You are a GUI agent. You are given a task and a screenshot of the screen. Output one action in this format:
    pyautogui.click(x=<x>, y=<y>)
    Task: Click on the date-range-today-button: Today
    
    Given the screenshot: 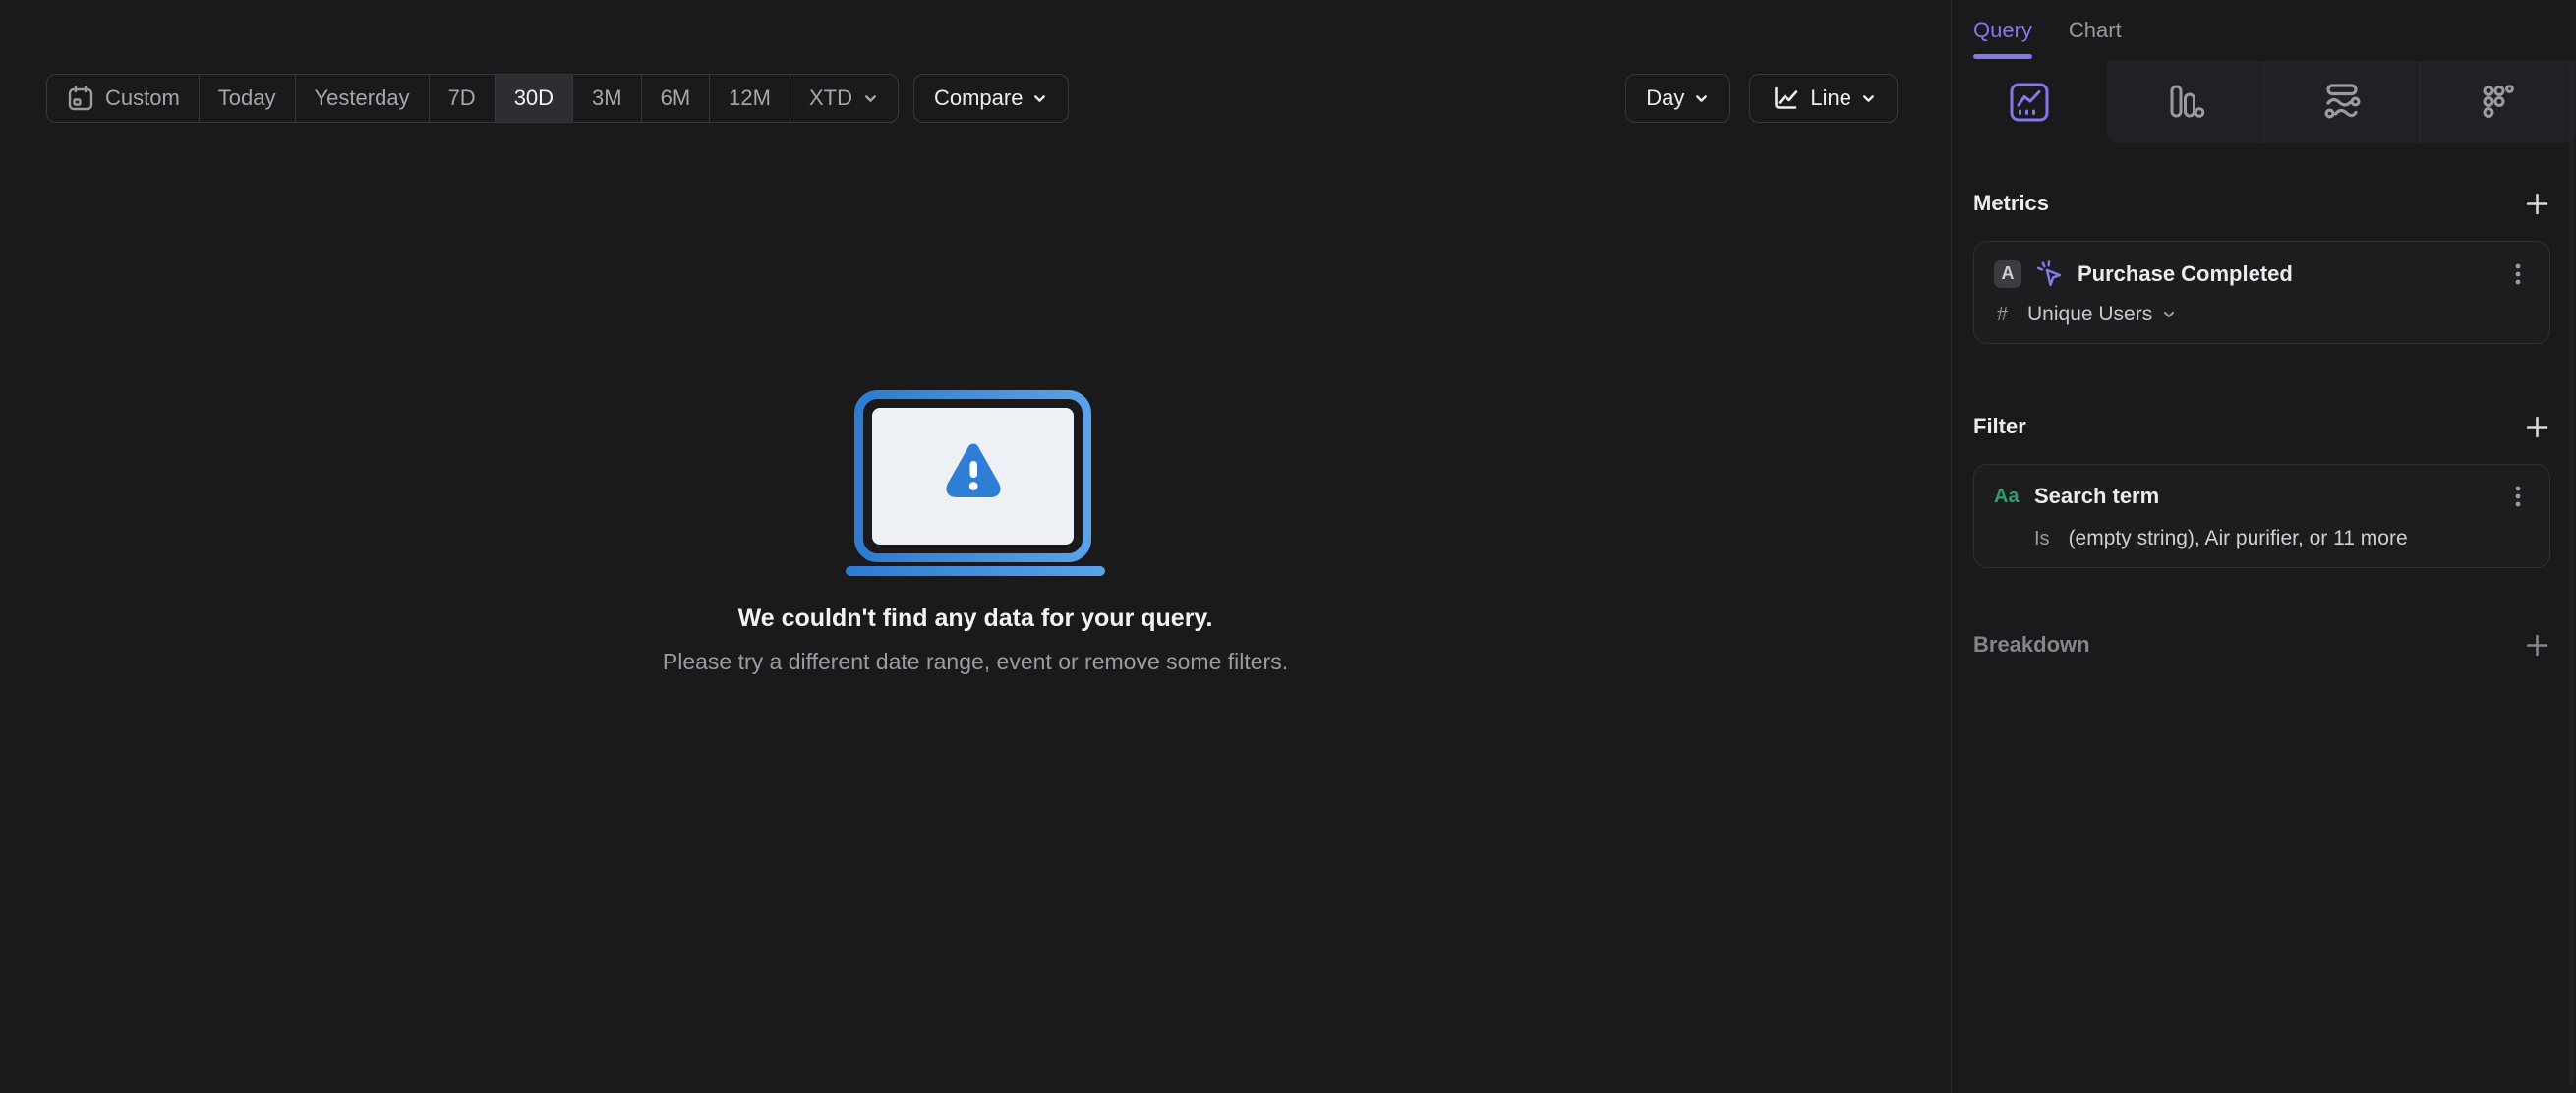 What is the action you would take?
    pyautogui.click(x=246, y=98)
    